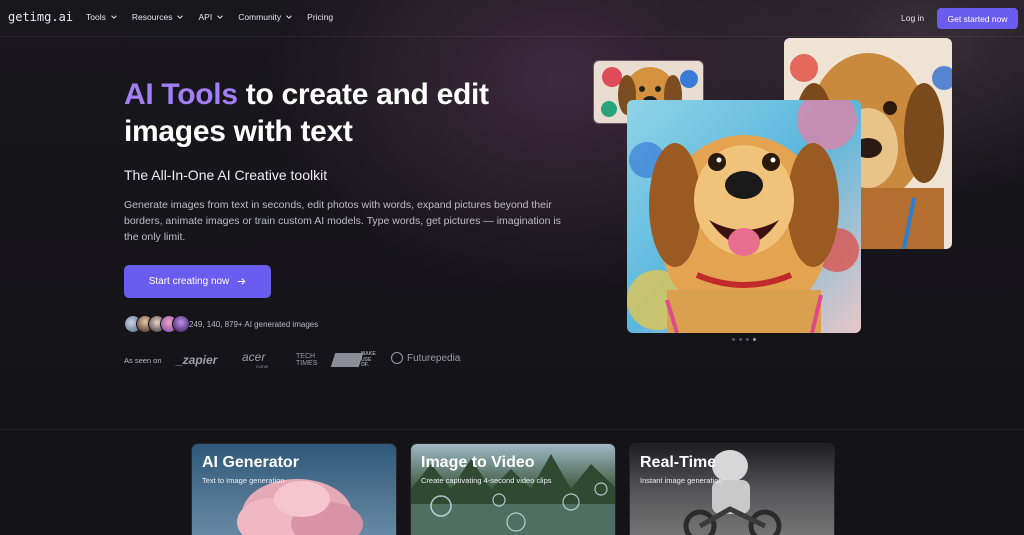 This screenshot has height=535, width=1024. Describe the element at coordinates (181, 324) in the screenshot. I see `avatar` at that location.